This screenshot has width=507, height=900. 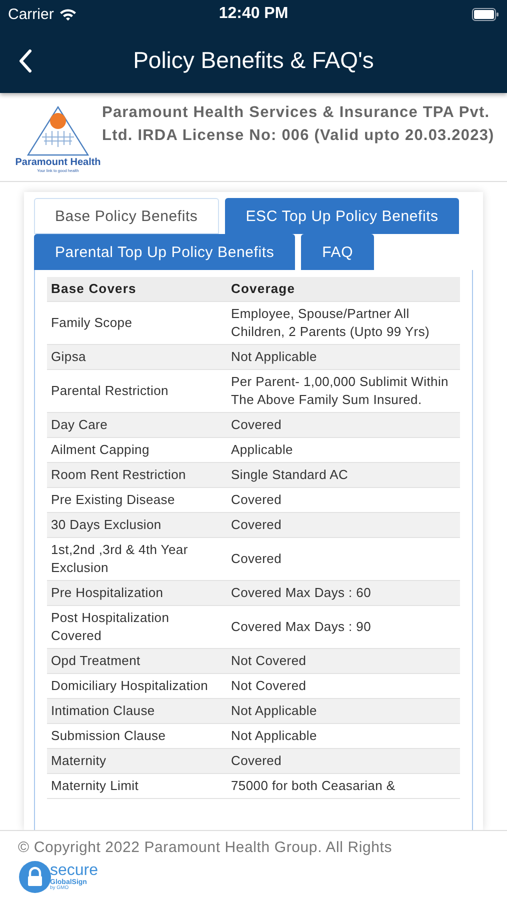 What do you see at coordinates (330, 323) in the screenshot?
I see `table-cell-text: Employee, Spouse/Partner All Children, 2 Parents (Upto 99 Yrs)` at bounding box center [330, 323].